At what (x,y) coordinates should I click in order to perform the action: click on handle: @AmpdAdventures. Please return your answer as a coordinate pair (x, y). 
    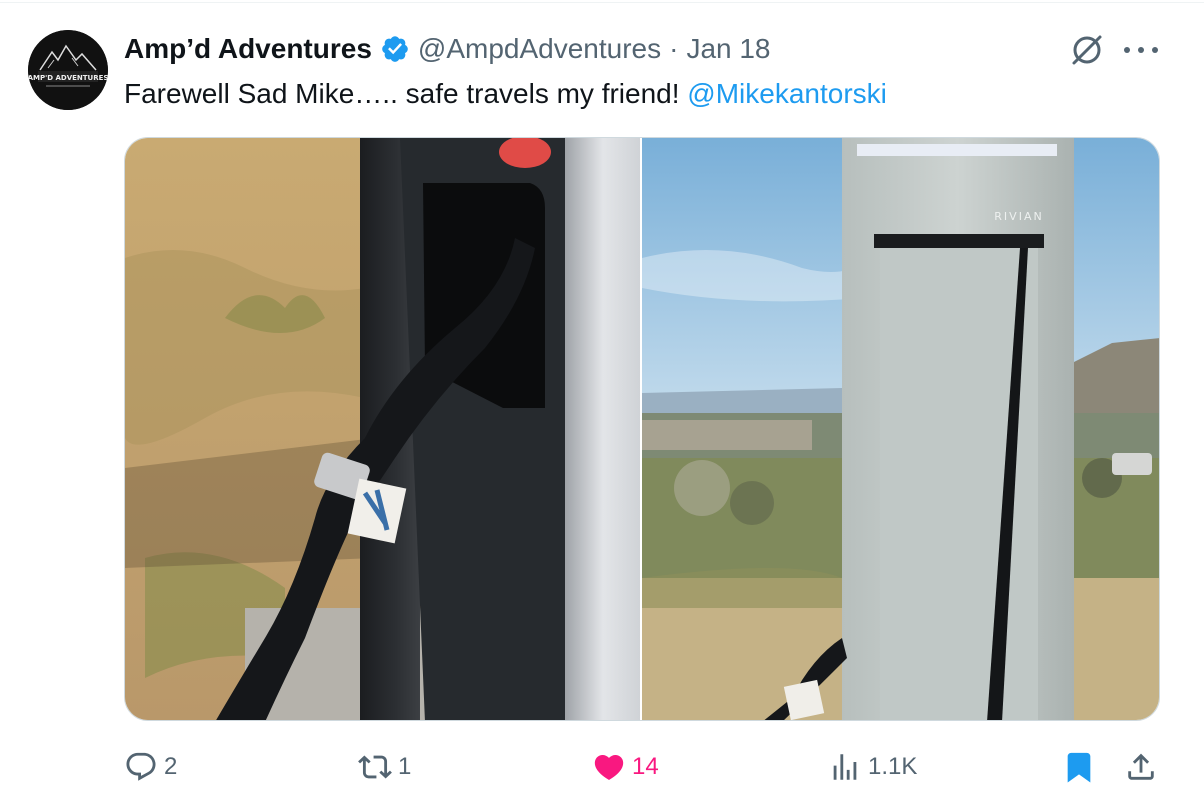
    Looking at the image, I should click on (539, 49).